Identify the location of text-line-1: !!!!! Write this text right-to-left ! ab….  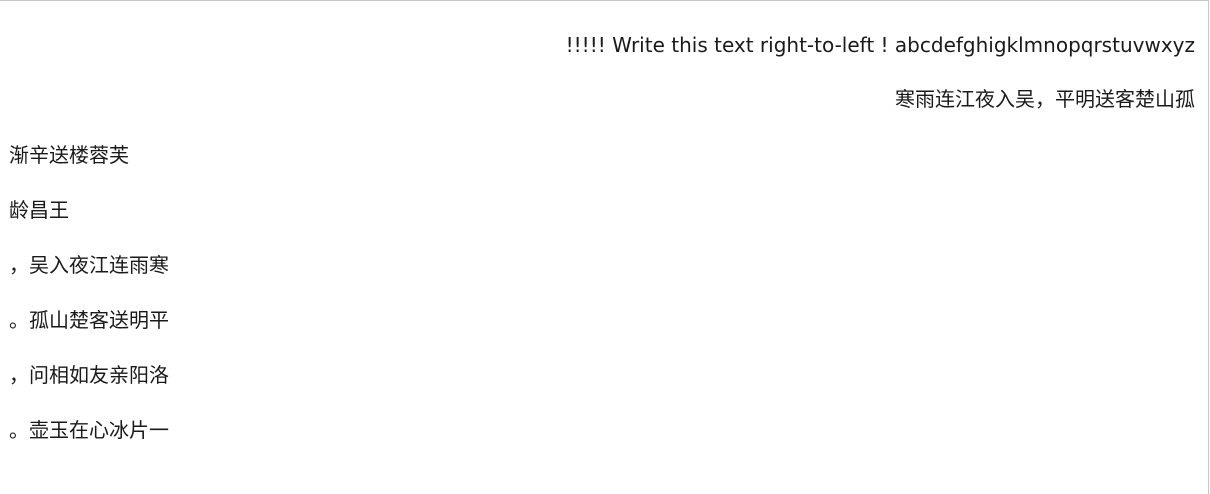
(880, 45).